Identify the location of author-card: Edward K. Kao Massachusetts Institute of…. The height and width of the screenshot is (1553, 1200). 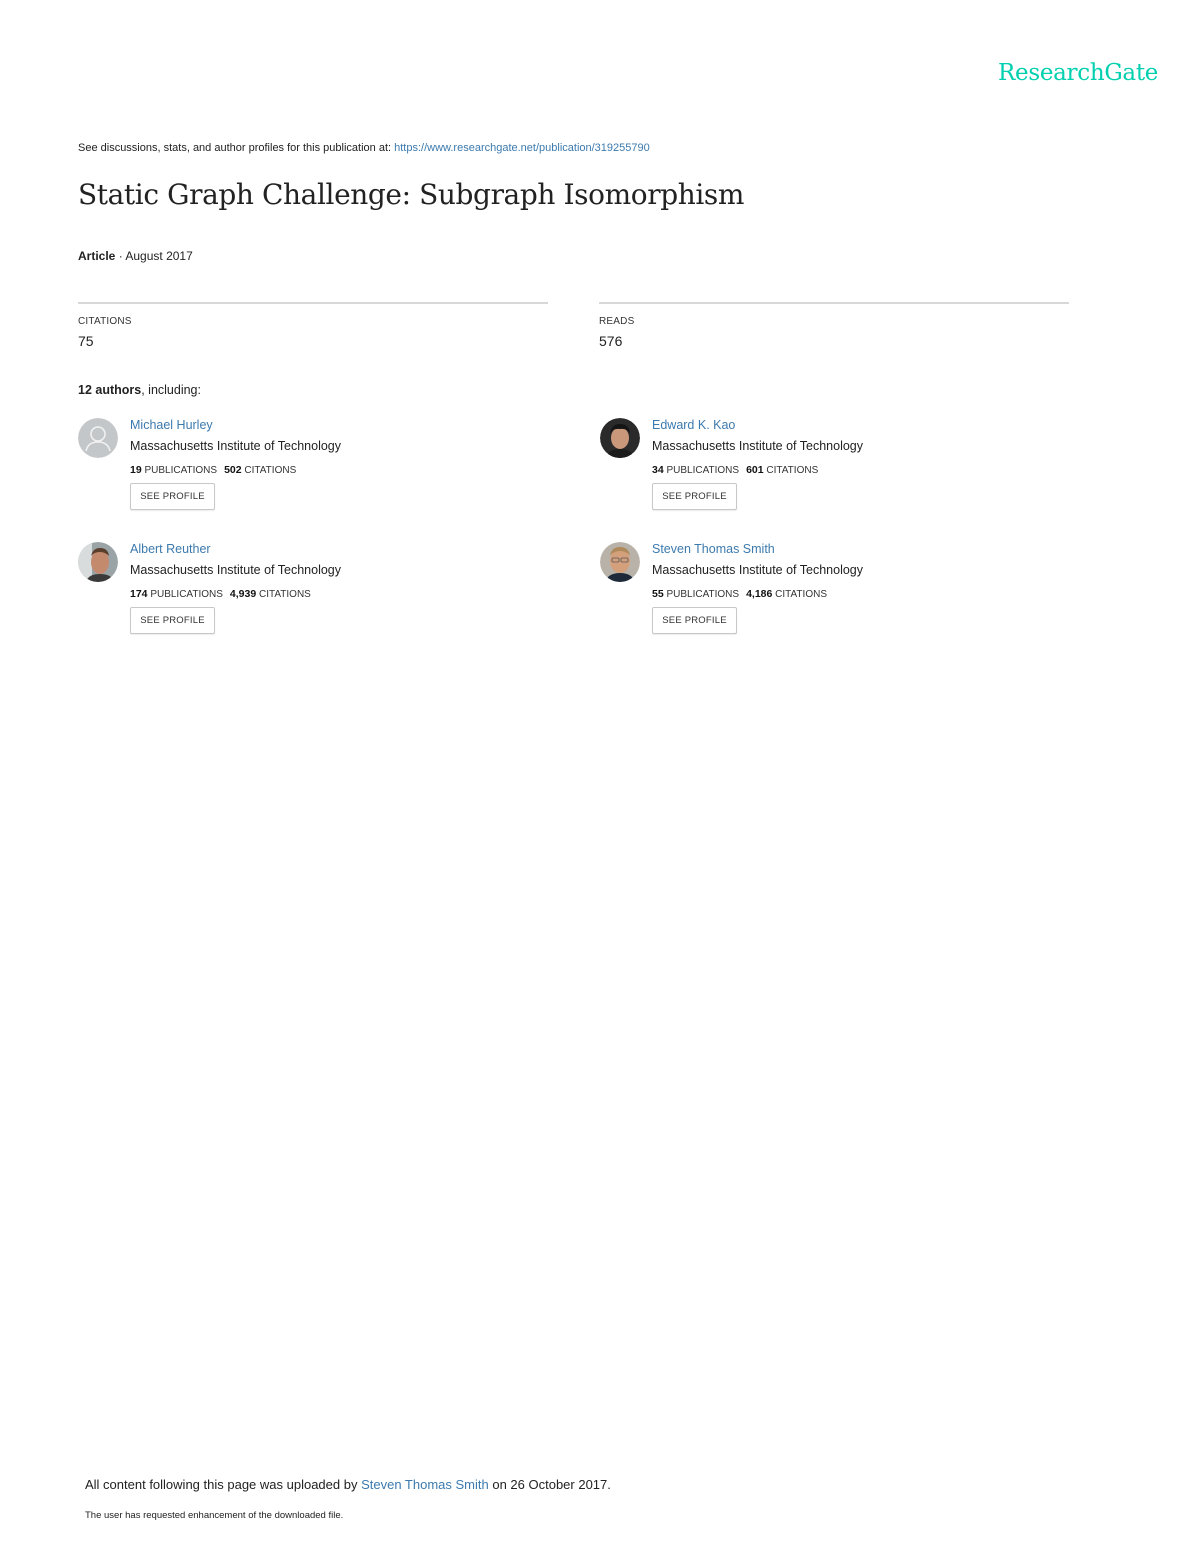
(830, 473).